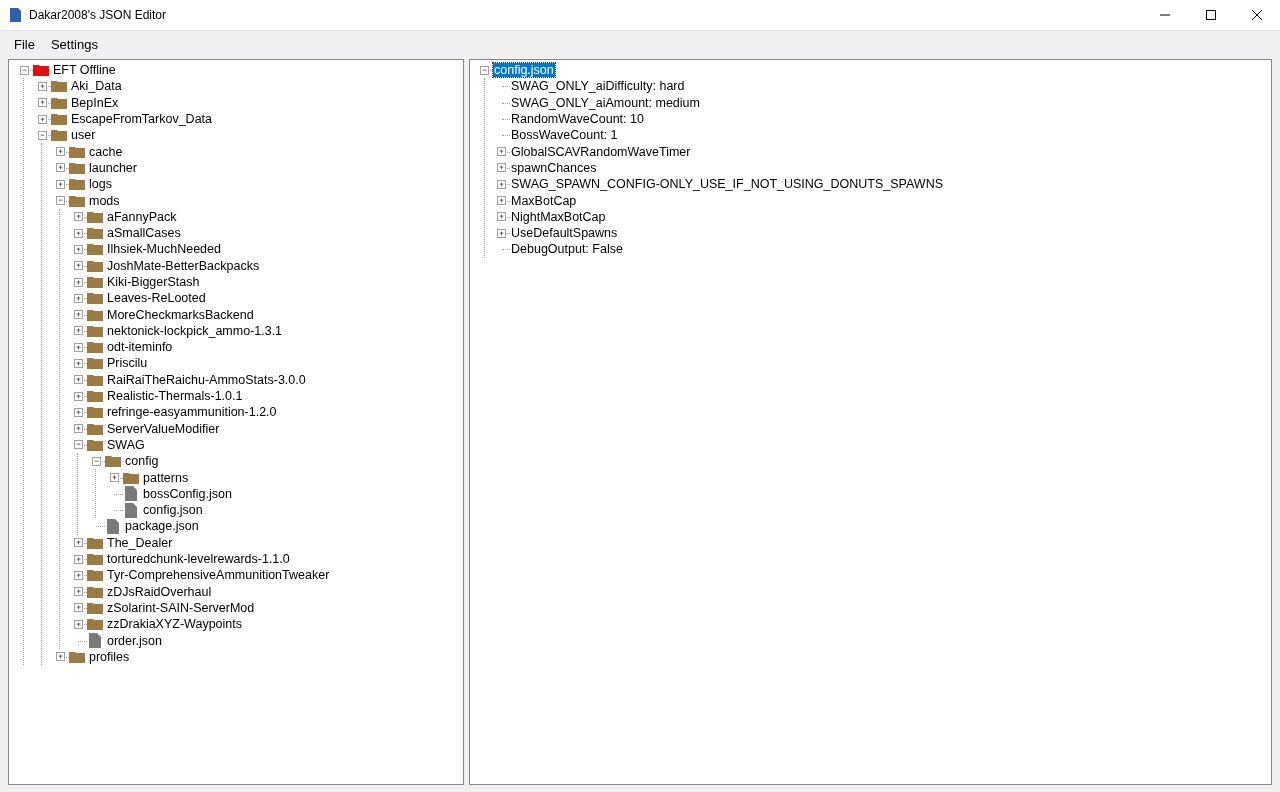  Describe the element at coordinates (142, 119) in the screenshot. I see `tree-item: EscapeFromTarkov_Data` at that location.